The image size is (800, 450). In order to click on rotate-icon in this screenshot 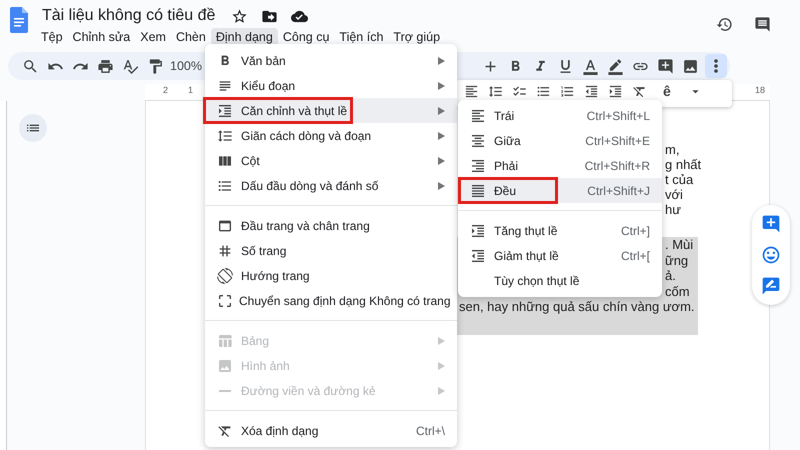, I will do `click(225, 276)`.